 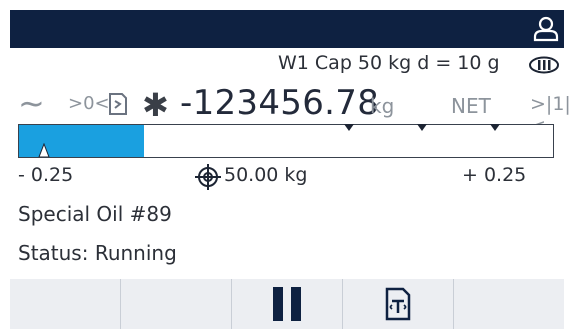 What do you see at coordinates (44, 150) in the screenshot?
I see `bargraph-pointer-icon` at bounding box center [44, 150].